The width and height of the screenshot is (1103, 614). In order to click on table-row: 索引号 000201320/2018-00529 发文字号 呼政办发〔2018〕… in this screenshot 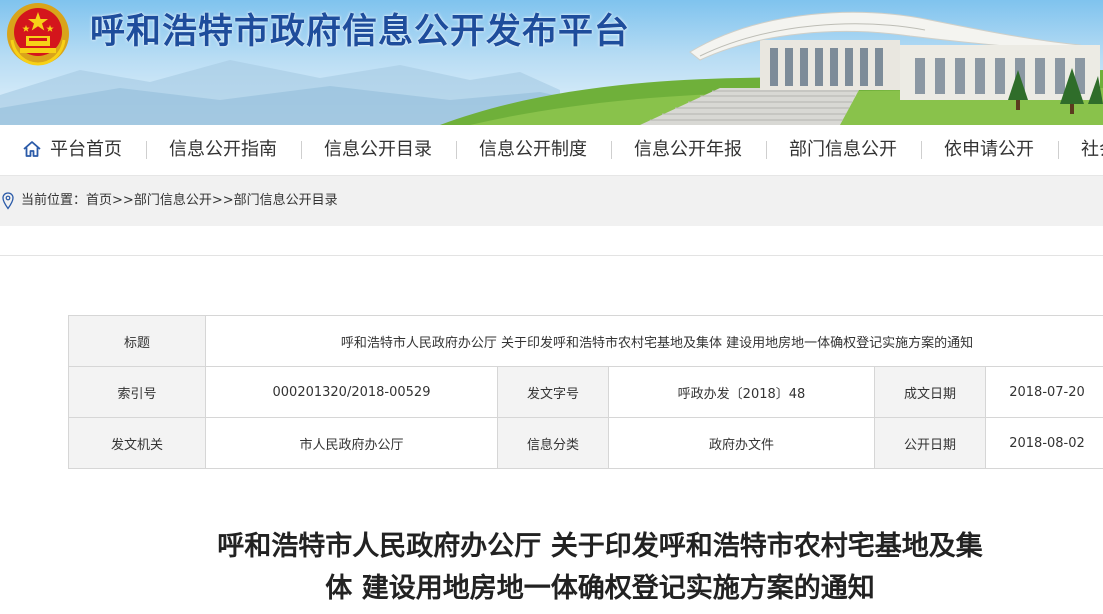, I will do `click(586, 392)`.